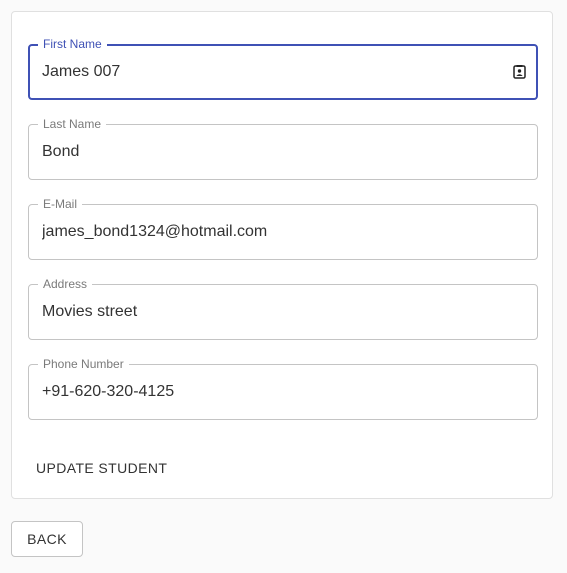  I want to click on first-name-input, so click(269, 72).